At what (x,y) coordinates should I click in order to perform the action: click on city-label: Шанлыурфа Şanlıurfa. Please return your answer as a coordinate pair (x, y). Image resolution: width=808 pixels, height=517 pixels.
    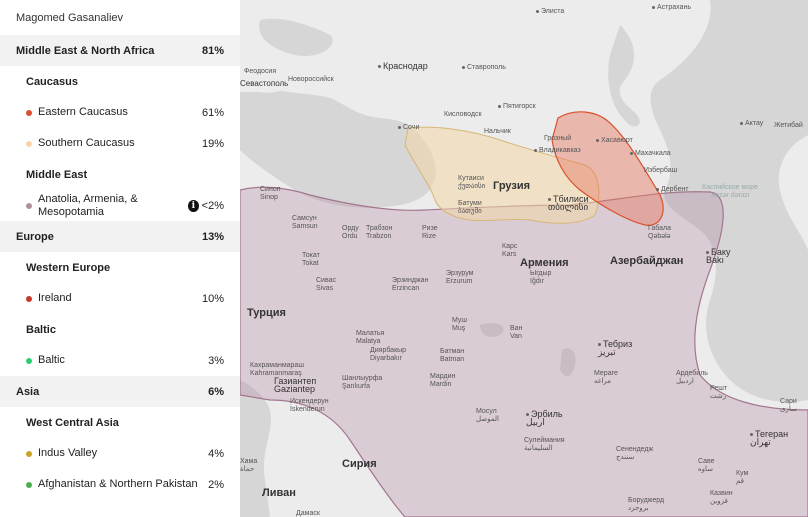
    Looking at the image, I should click on (362, 382).